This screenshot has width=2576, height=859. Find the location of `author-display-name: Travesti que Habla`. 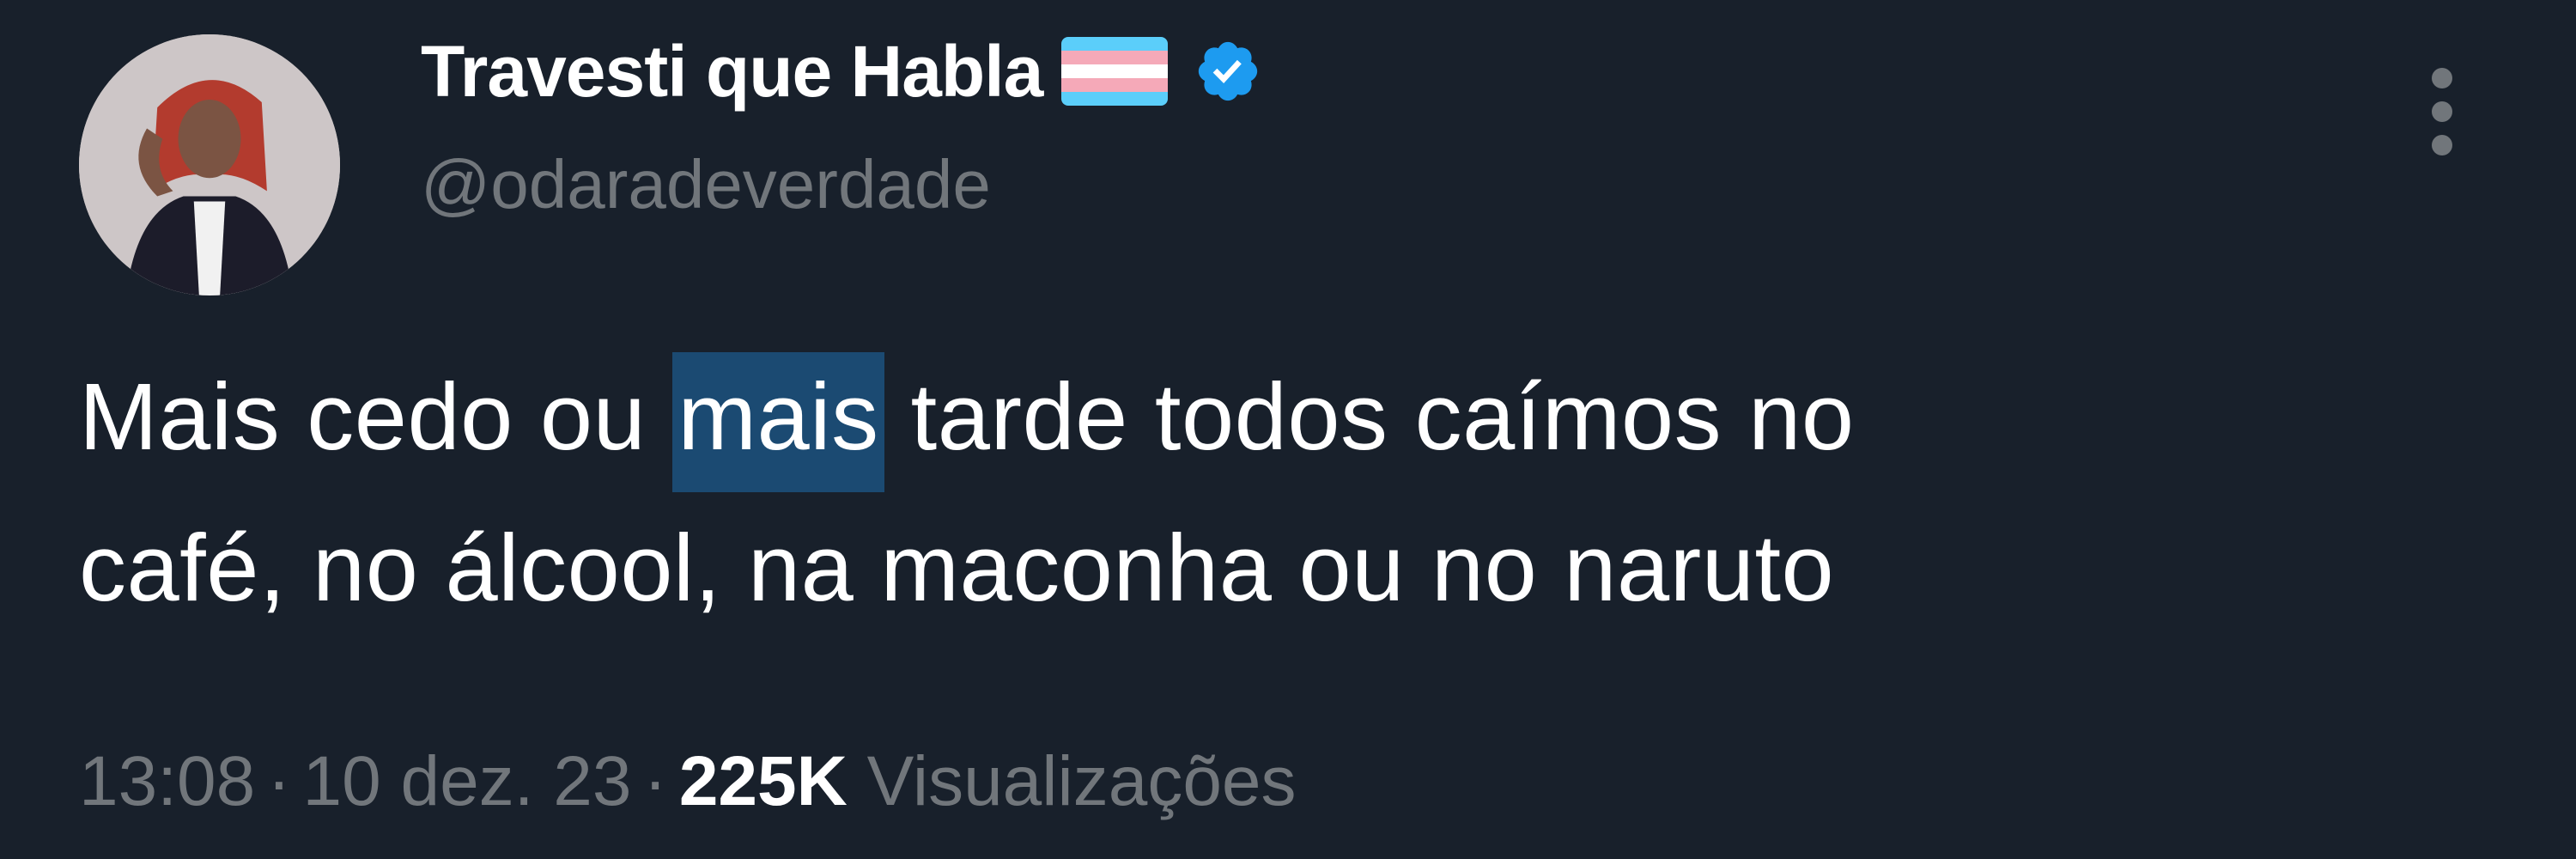

author-display-name: Travesti que Habla is located at coordinates (732, 71).